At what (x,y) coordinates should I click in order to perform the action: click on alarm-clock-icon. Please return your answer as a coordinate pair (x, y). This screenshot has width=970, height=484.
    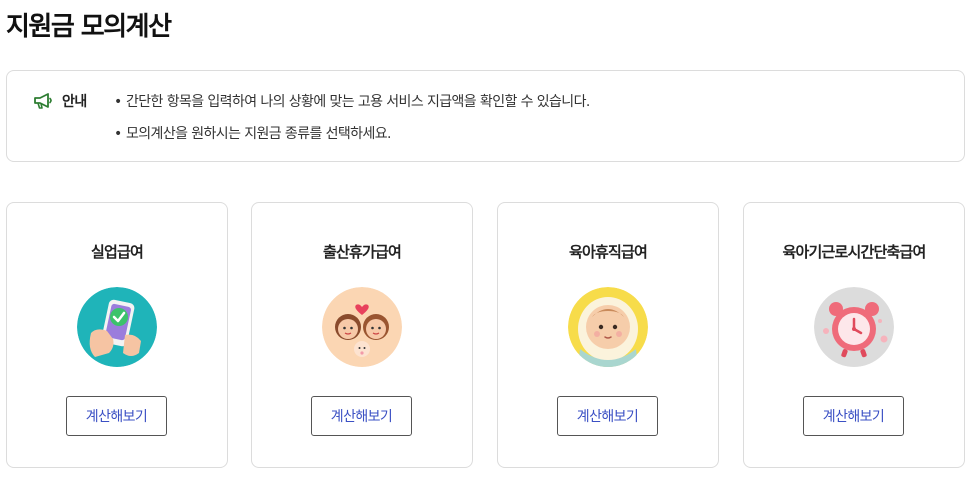
    Looking at the image, I should click on (854, 327).